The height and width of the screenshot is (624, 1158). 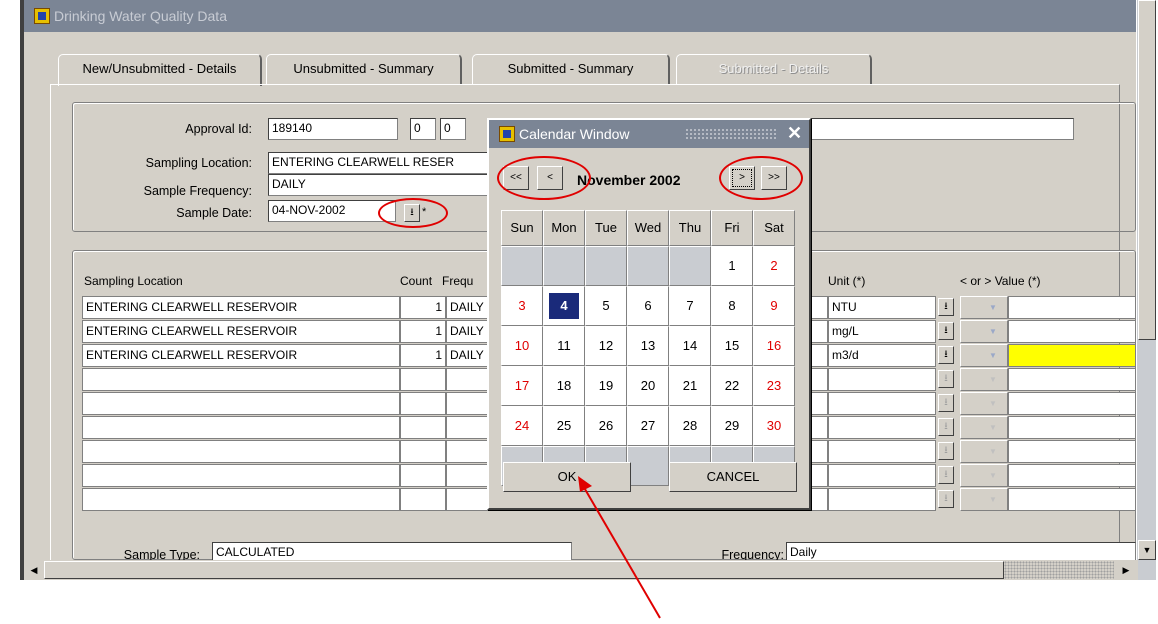 I want to click on scrollbar-thumb, so click(x=1147, y=170).